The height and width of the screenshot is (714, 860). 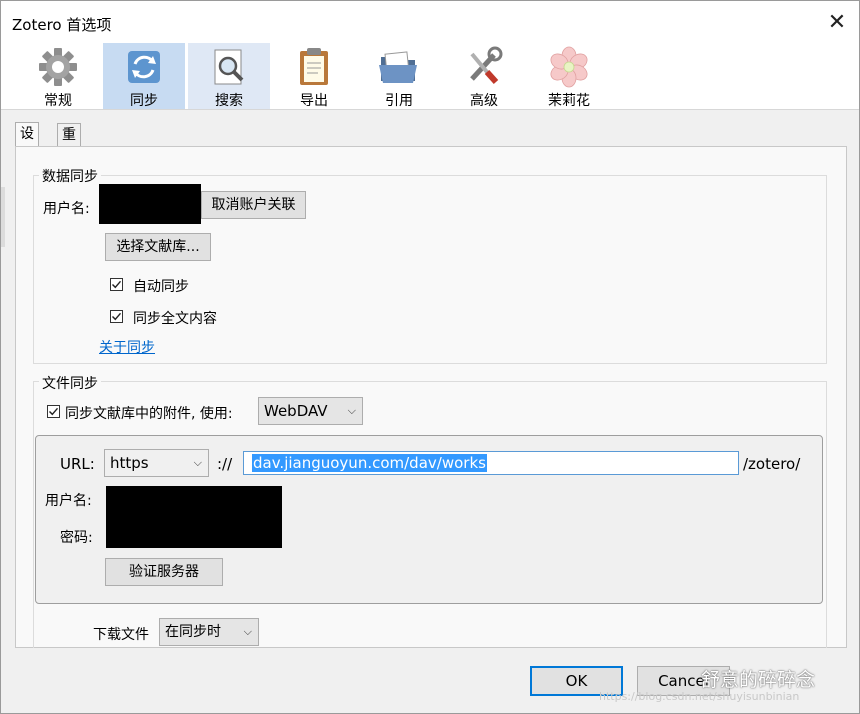 What do you see at coordinates (758, 680) in the screenshot?
I see `watermark-text: 舒意的碎碎念` at bounding box center [758, 680].